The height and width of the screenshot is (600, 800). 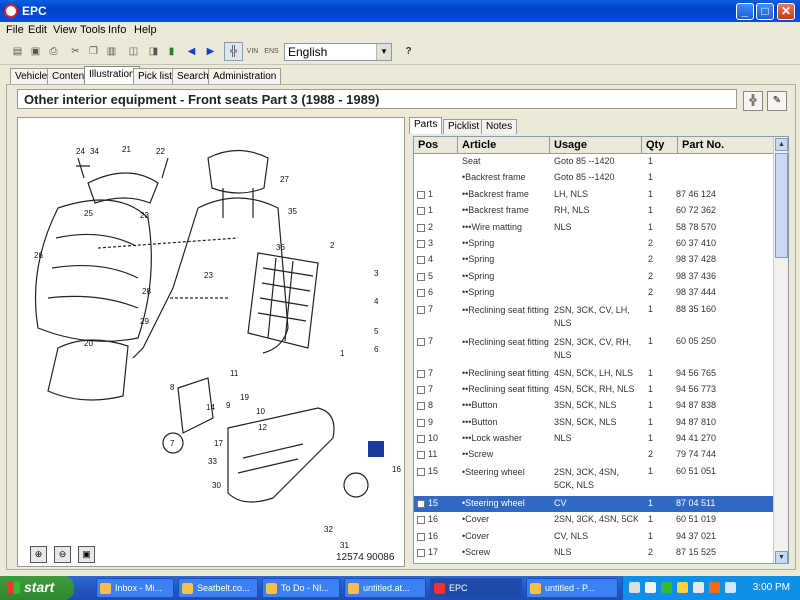 I want to click on forward-arrow-icon: ▶, so click(x=210, y=51).